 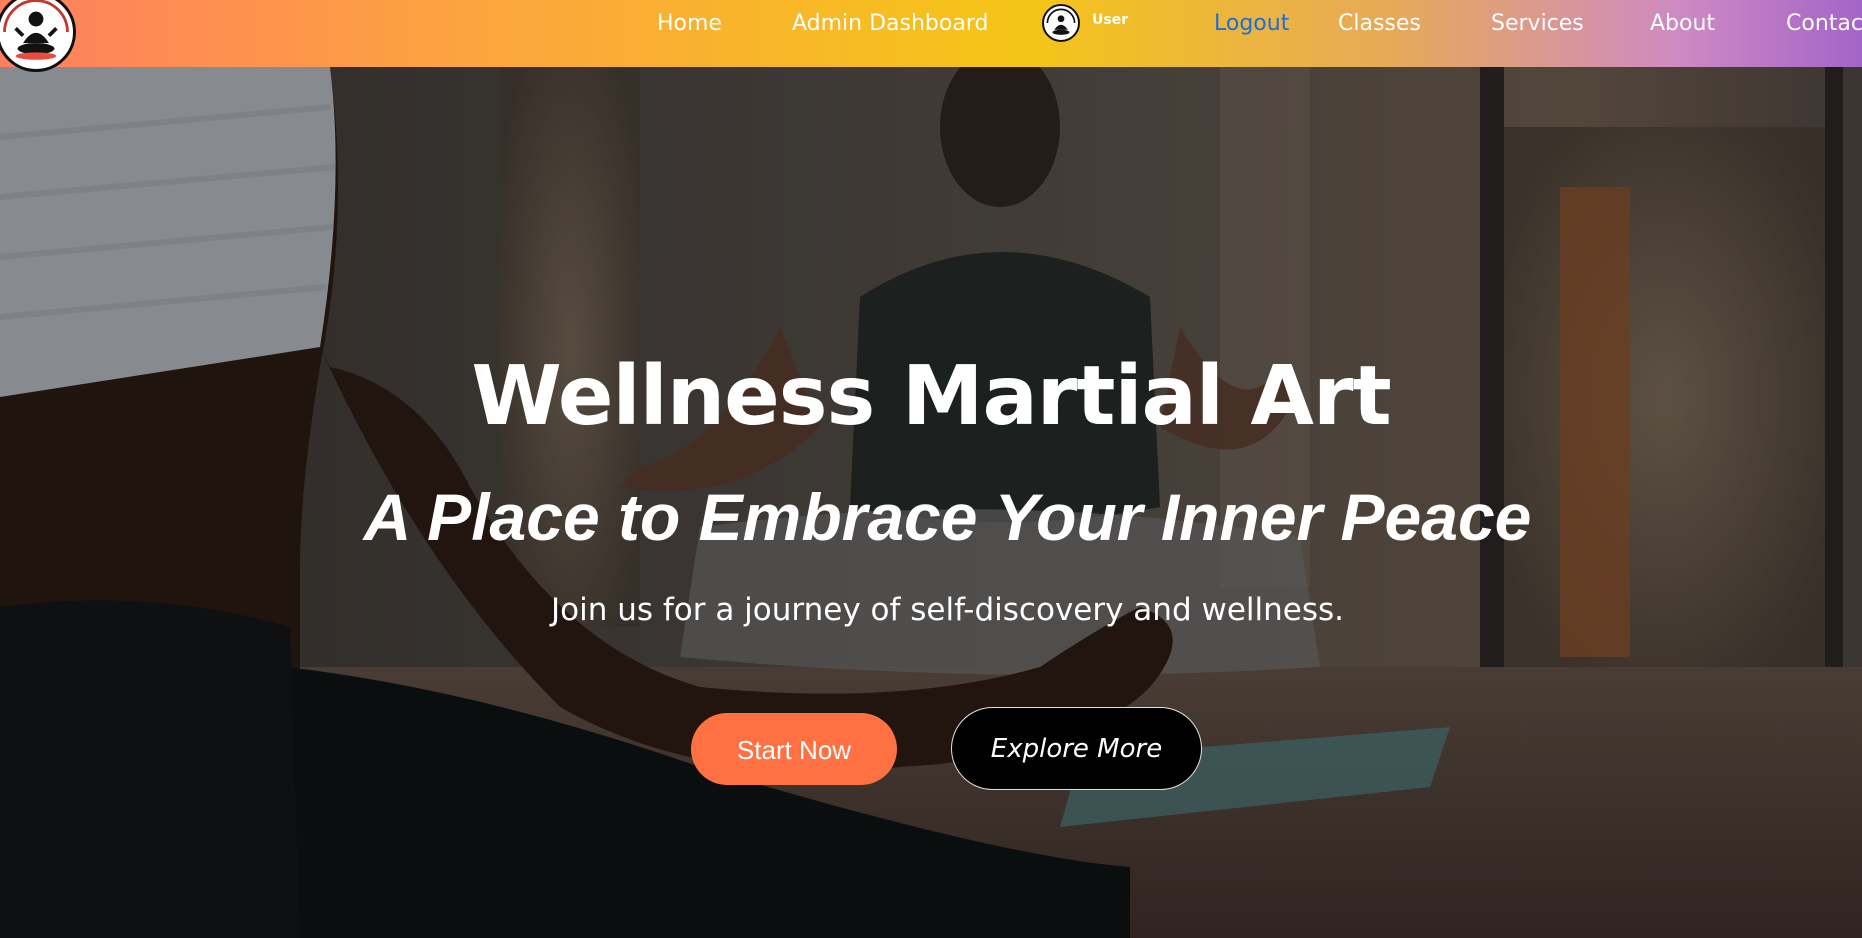 What do you see at coordinates (890, 23) in the screenshot?
I see `nav-admin-dashboard-link: Admin Dashboard` at bounding box center [890, 23].